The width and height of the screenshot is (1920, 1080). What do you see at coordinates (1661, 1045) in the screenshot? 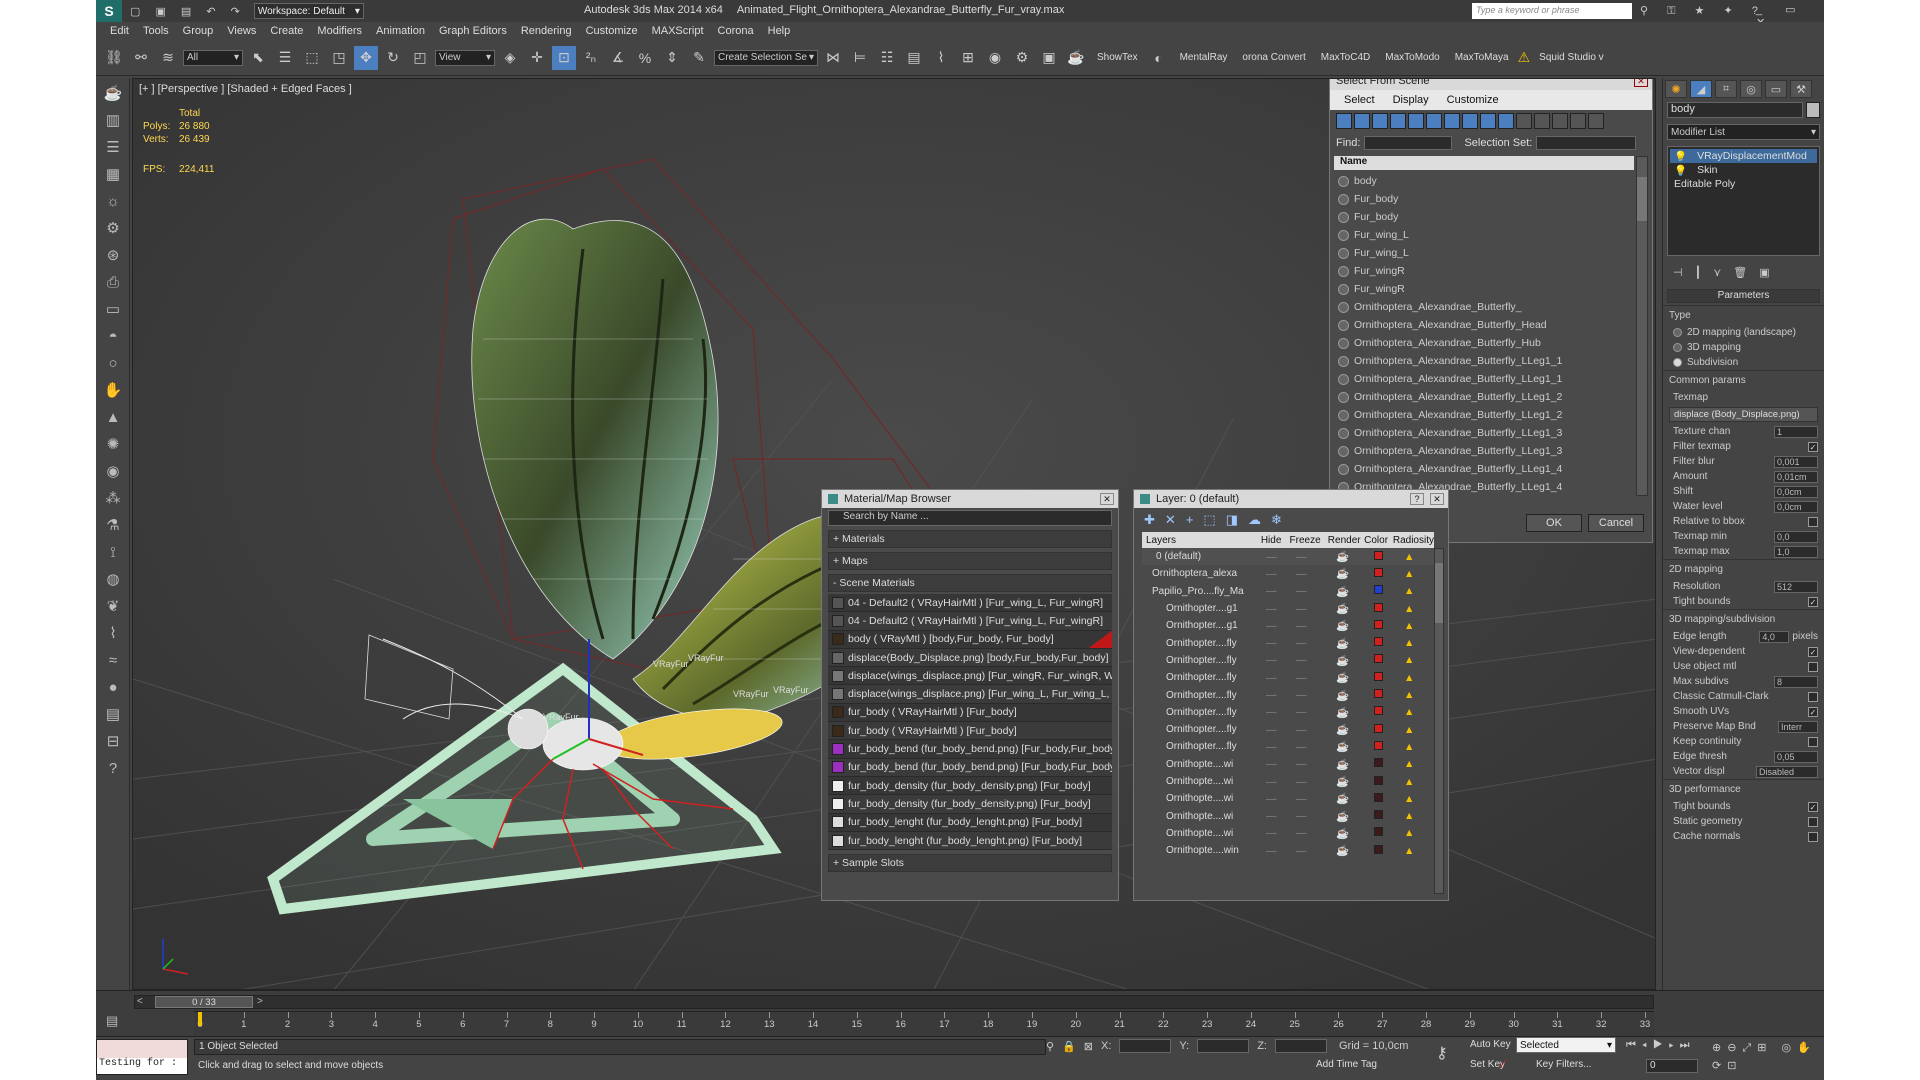
I see `playback-controls: ⏮◂▶▸⏭` at bounding box center [1661, 1045].